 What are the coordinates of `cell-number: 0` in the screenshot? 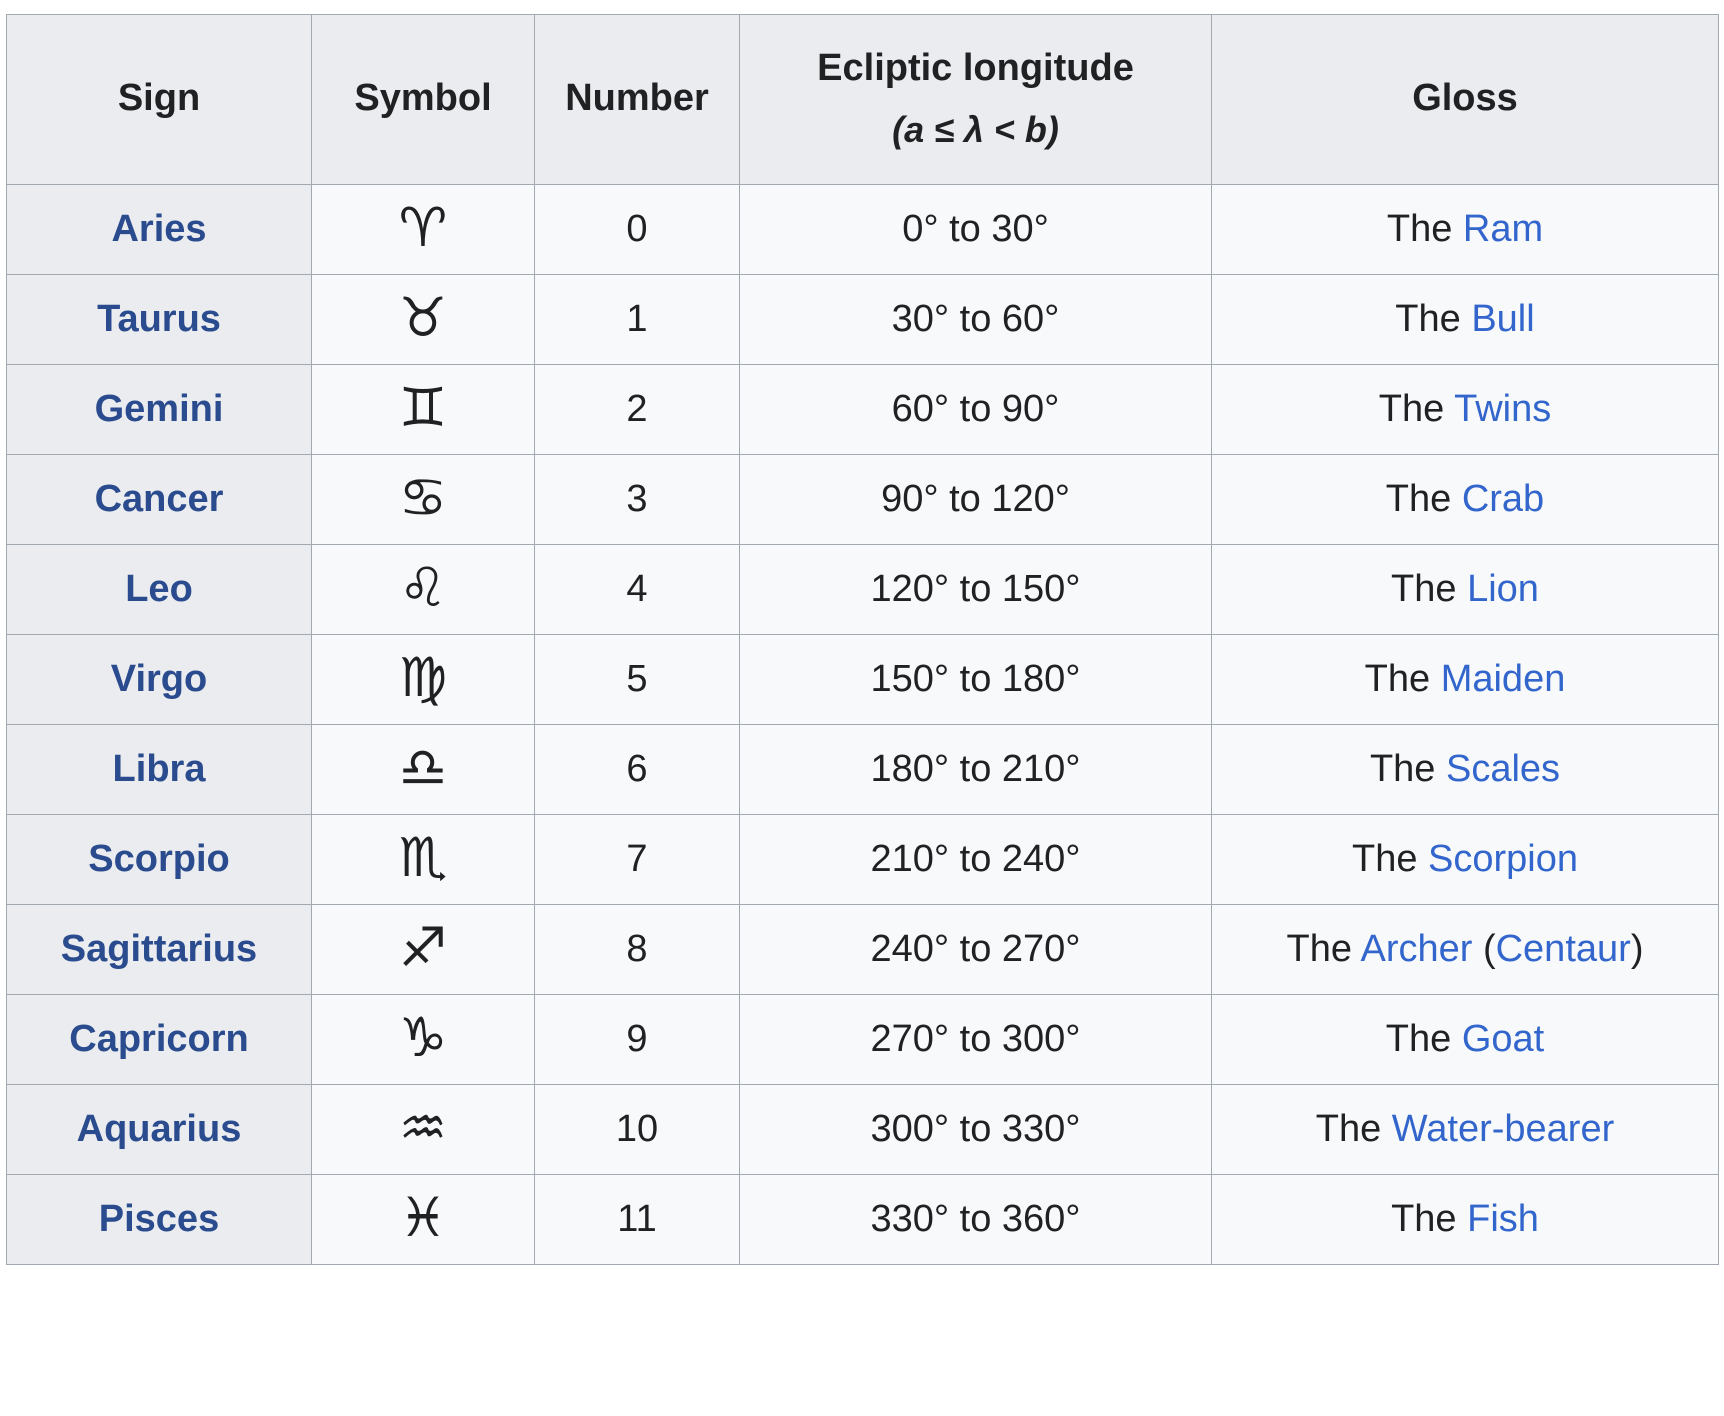 It's located at (637, 229).